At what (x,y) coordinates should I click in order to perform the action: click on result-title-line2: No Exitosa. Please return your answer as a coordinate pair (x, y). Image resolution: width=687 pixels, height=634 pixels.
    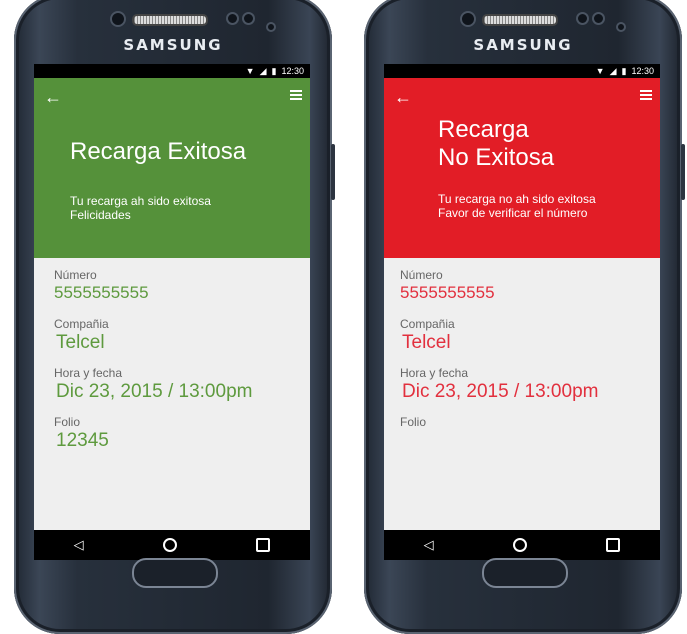
    Looking at the image, I should click on (496, 157).